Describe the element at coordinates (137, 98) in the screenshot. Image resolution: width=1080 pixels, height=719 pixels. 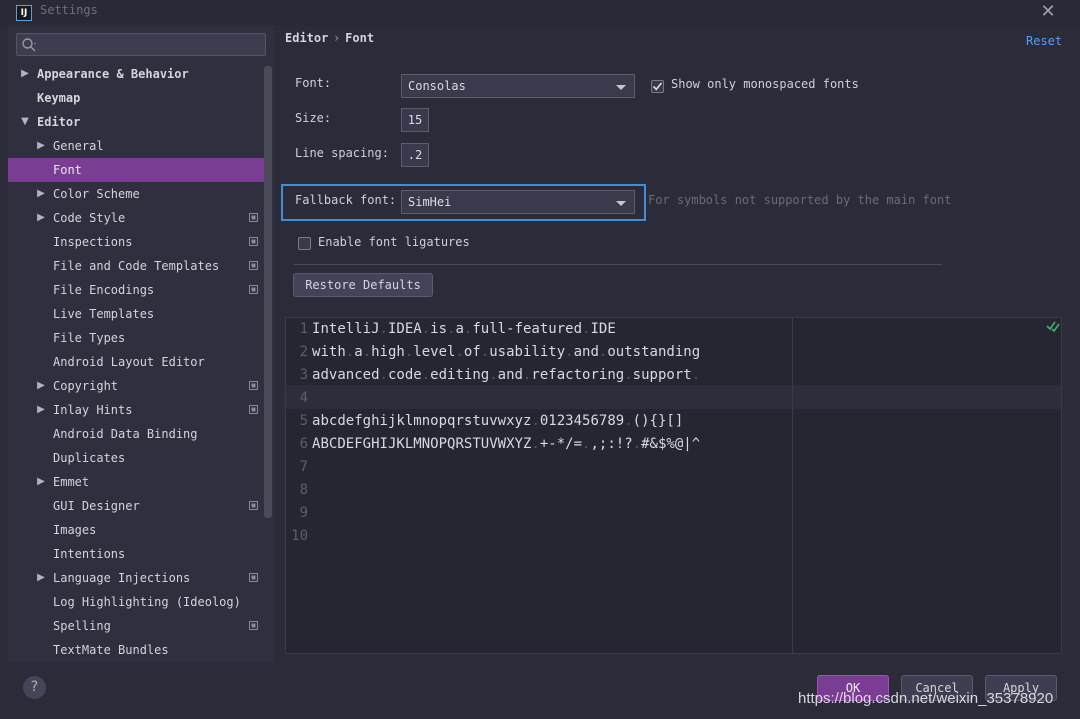
I see `sidebar-item: Keymap` at that location.